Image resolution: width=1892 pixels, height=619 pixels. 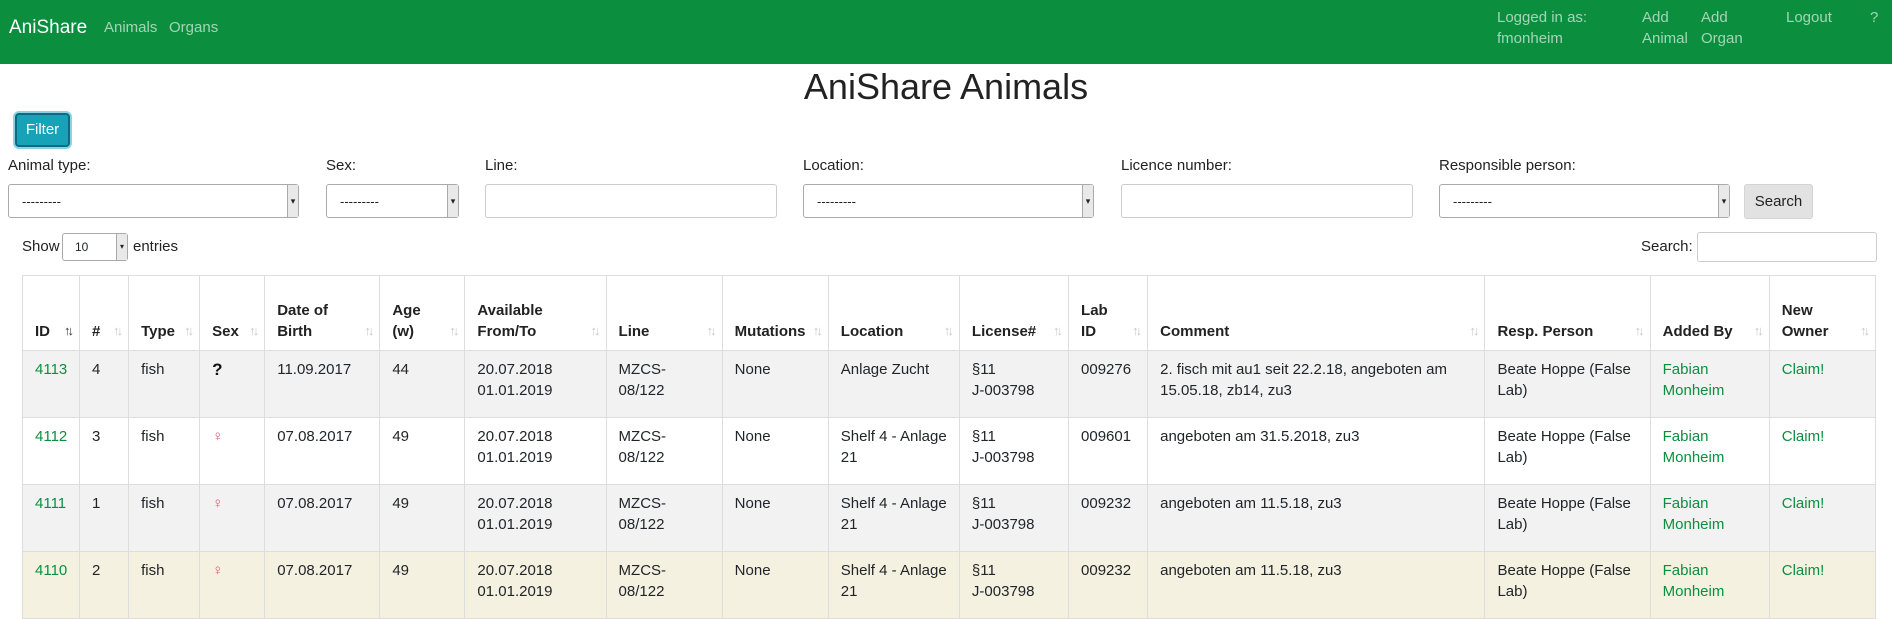 I want to click on animal-id-link: 4111, so click(x=50, y=503).